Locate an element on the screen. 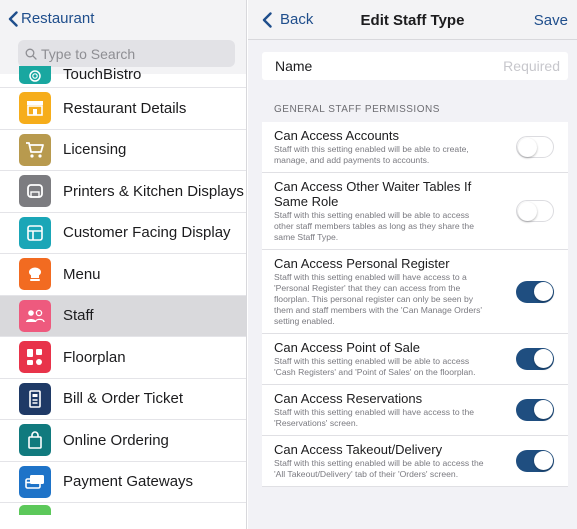 The width and height of the screenshot is (577, 529). sidebar-item-next is located at coordinates (123, 509).